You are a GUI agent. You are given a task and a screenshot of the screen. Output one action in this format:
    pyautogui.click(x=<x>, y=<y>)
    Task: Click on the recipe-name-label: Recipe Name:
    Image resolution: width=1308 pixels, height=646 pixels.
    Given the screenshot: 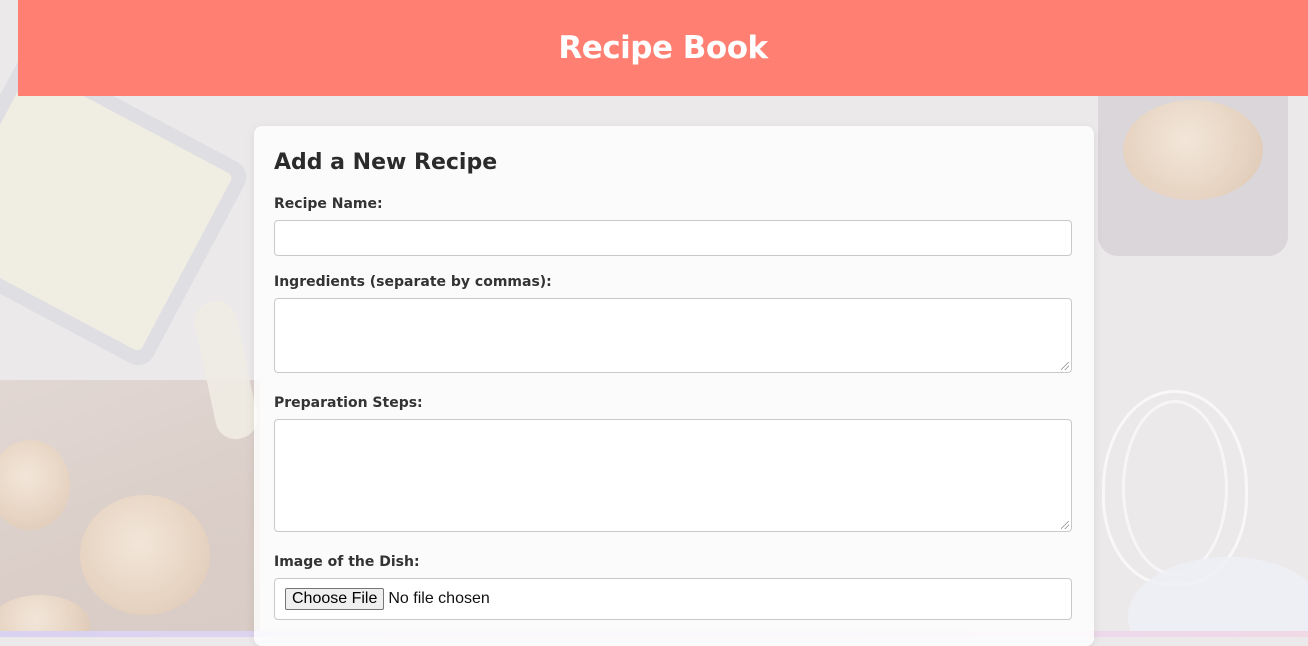 What is the action you would take?
    pyautogui.click(x=328, y=204)
    